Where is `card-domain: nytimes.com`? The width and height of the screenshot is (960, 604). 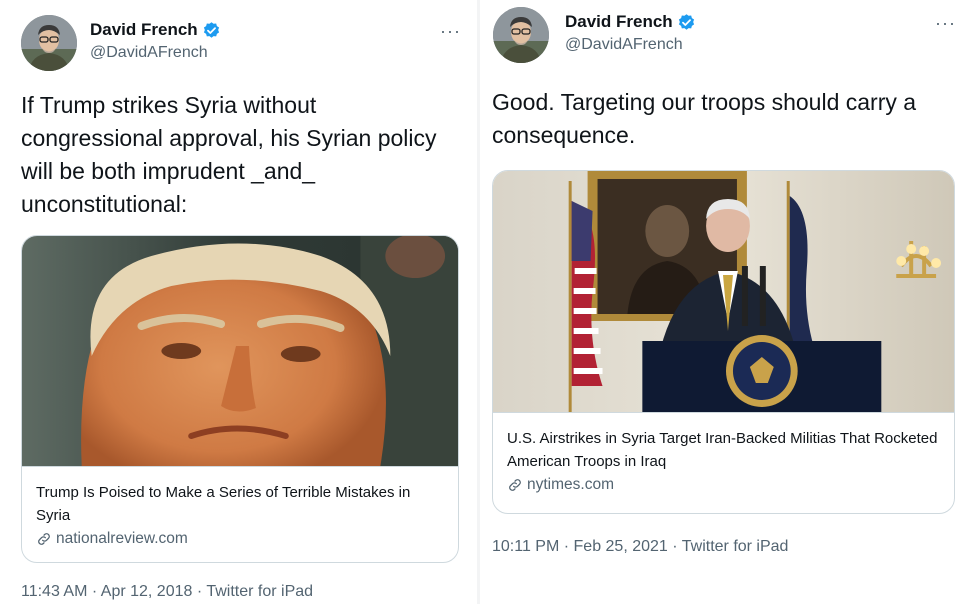 card-domain: nytimes.com is located at coordinates (570, 484).